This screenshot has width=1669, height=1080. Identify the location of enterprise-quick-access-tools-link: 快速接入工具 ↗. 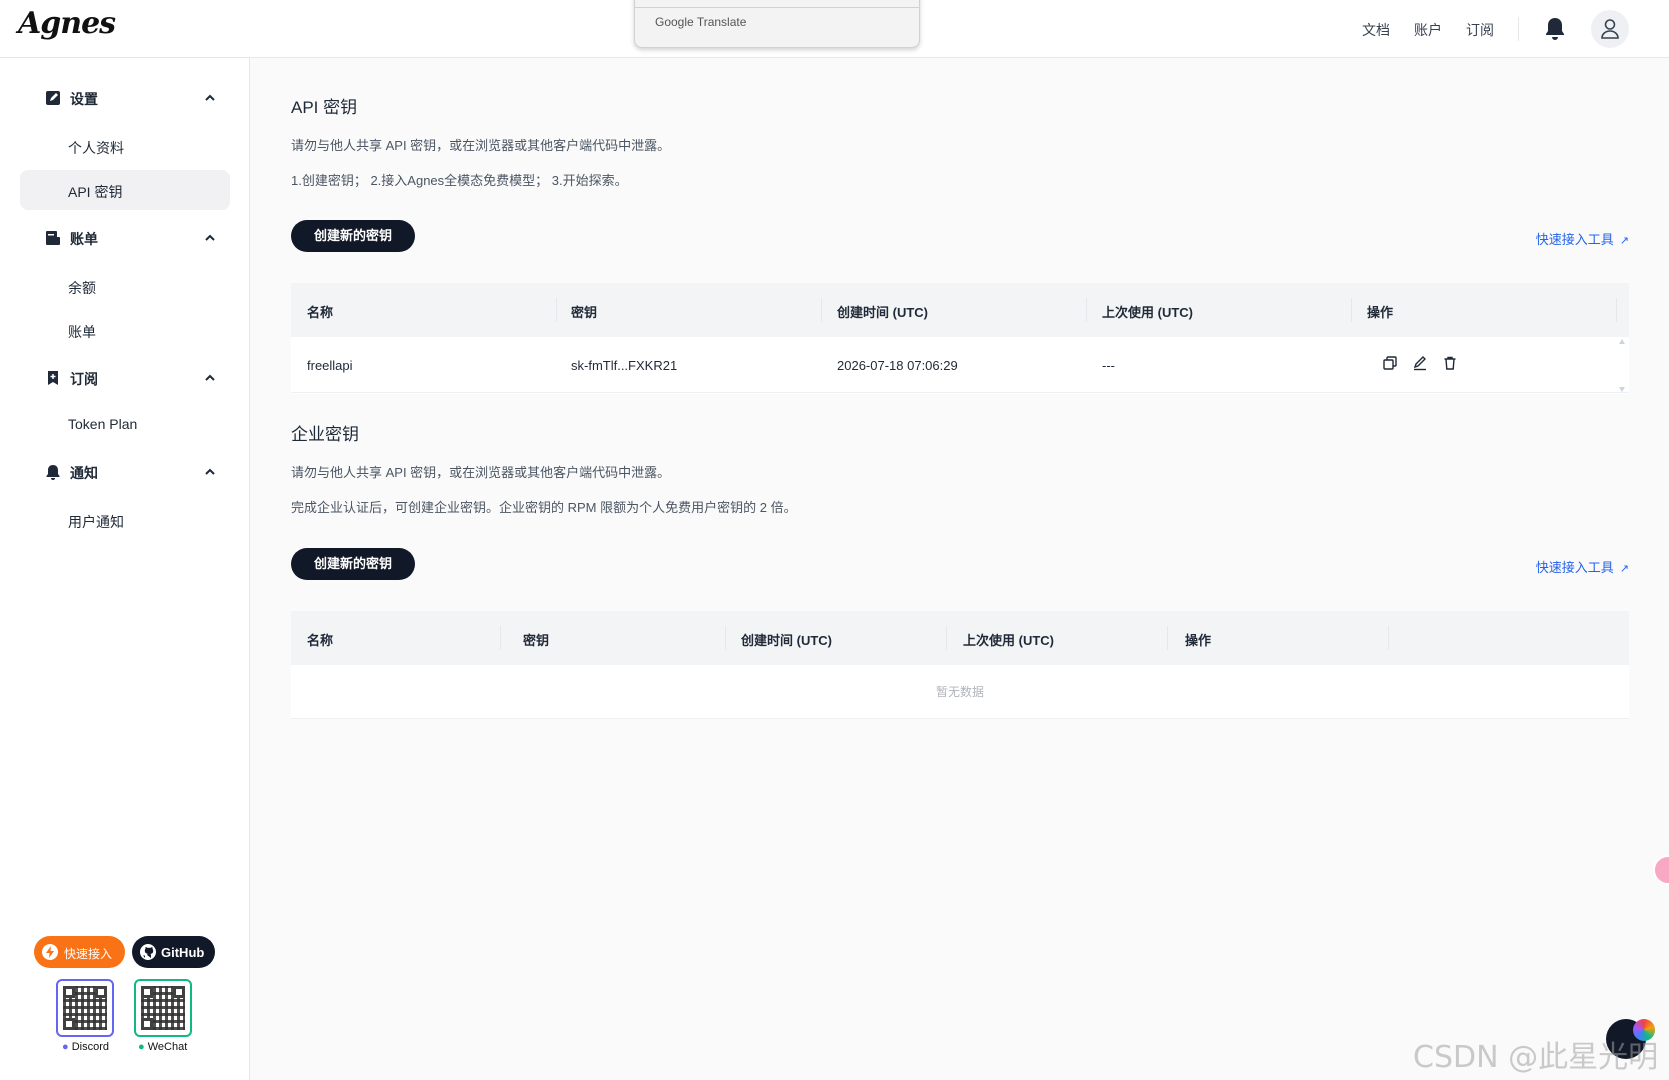
(1582, 566).